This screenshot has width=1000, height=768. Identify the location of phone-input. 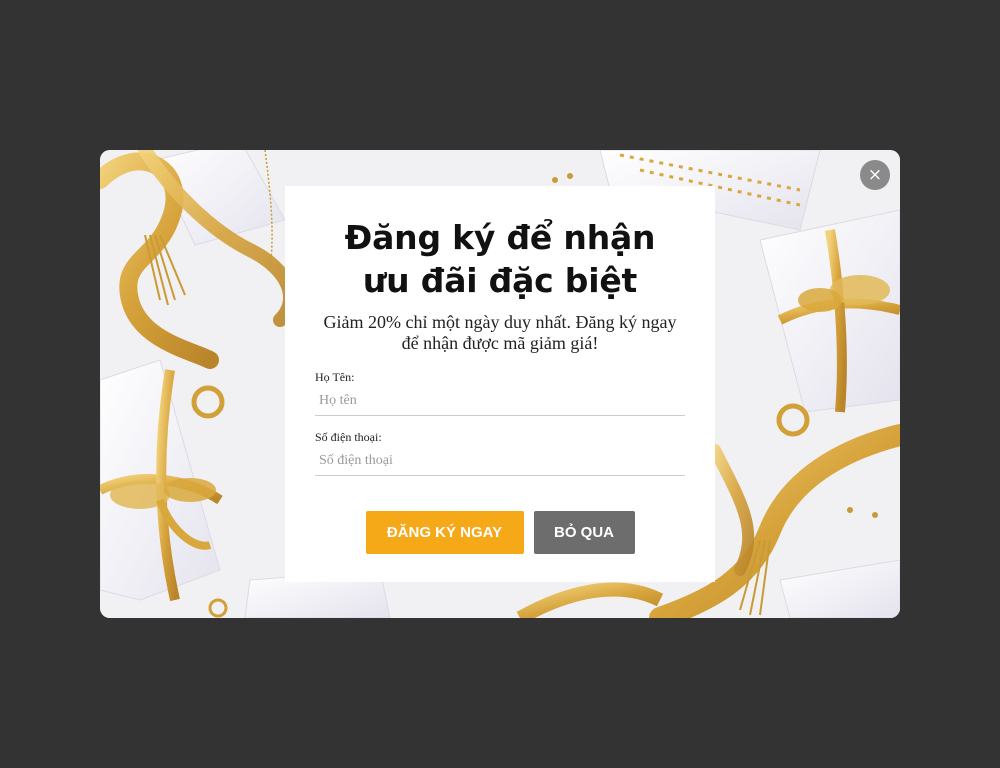
(500, 461).